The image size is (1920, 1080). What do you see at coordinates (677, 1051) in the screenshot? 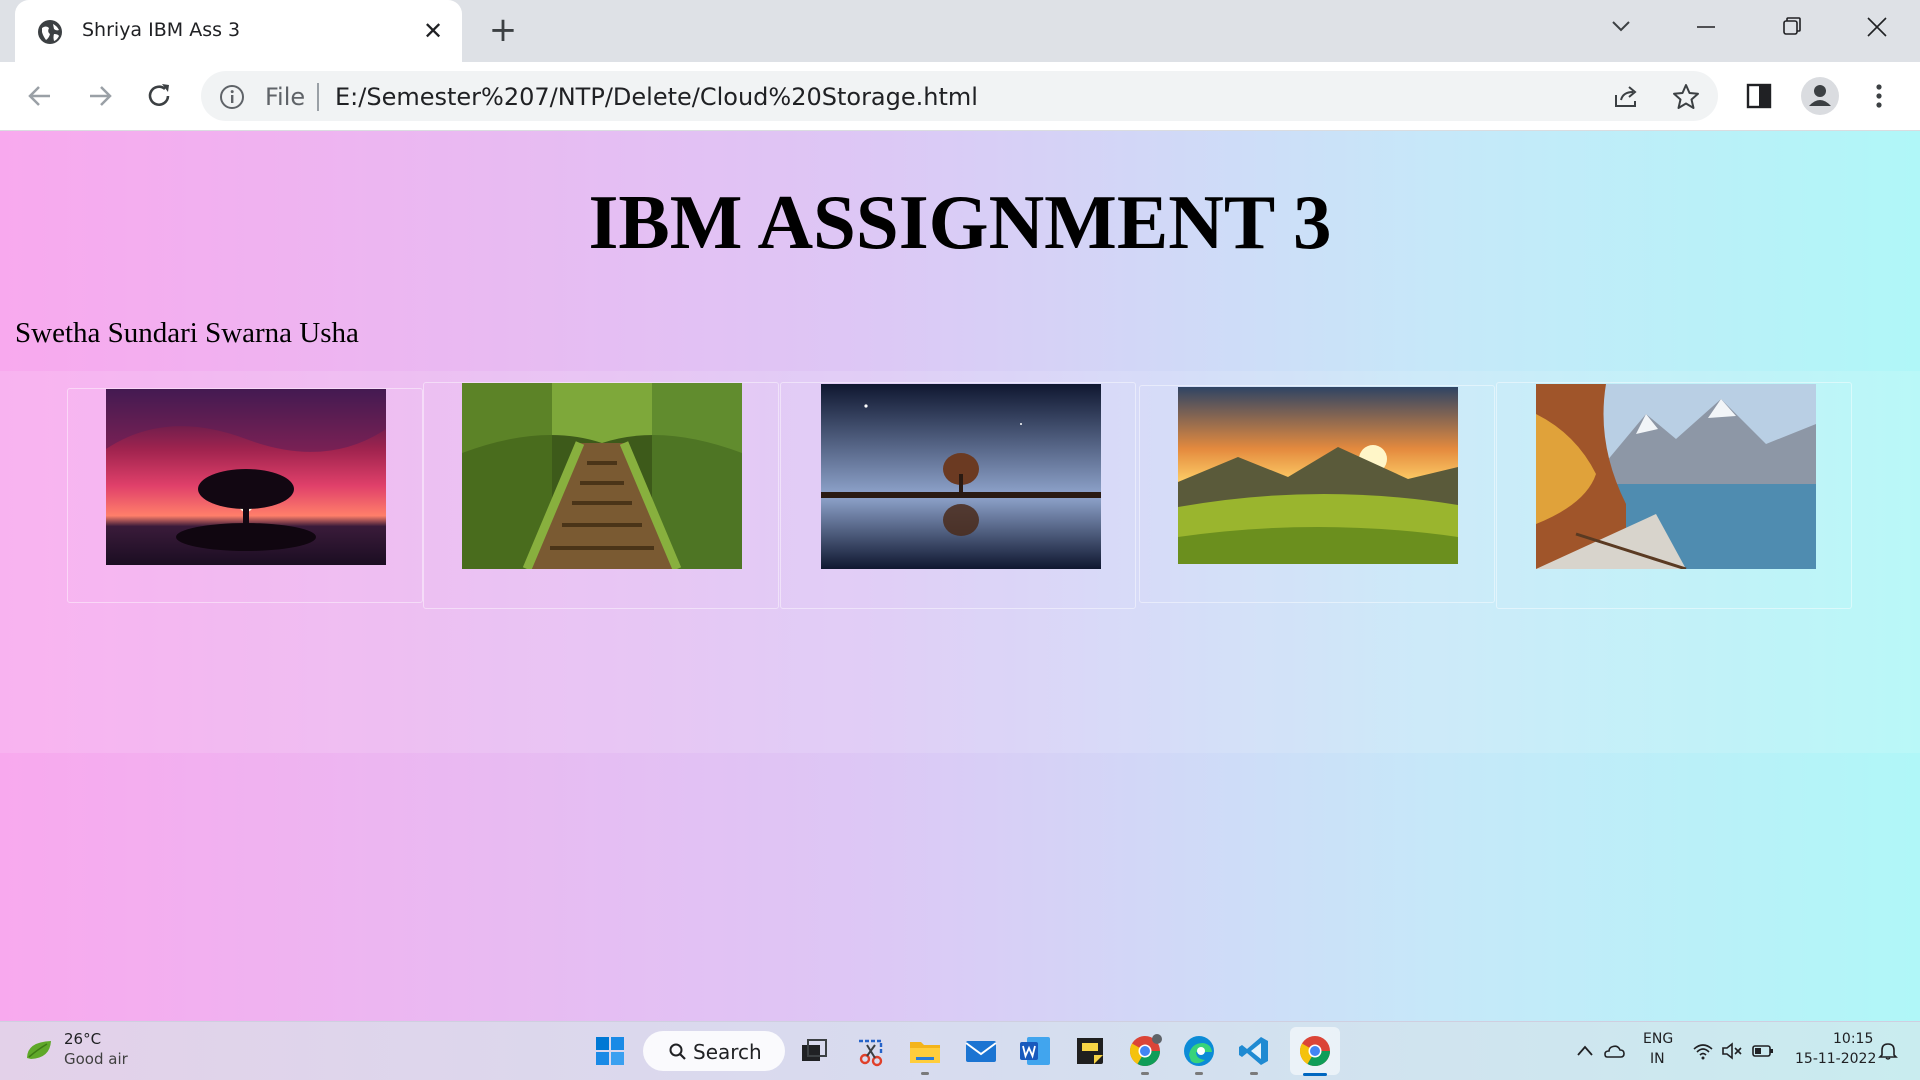
I see `search-icon` at bounding box center [677, 1051].